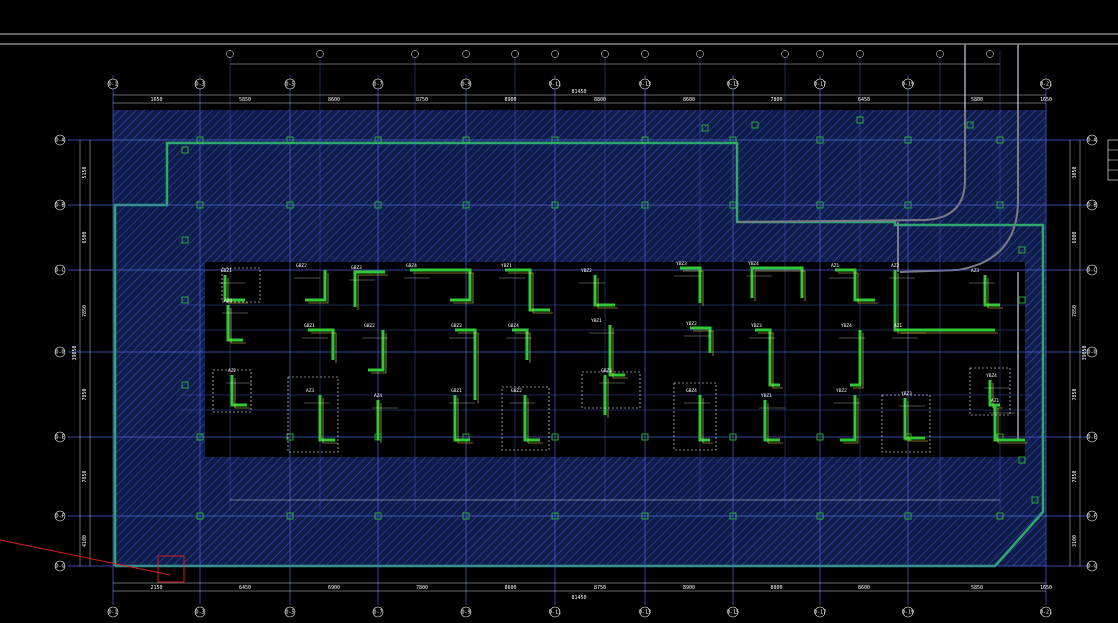 This screenshot has height=623, width=1118. Describe the element at coordinates (85, 541) in the screenshot. I see `dim-label-left: 4100` at that location.